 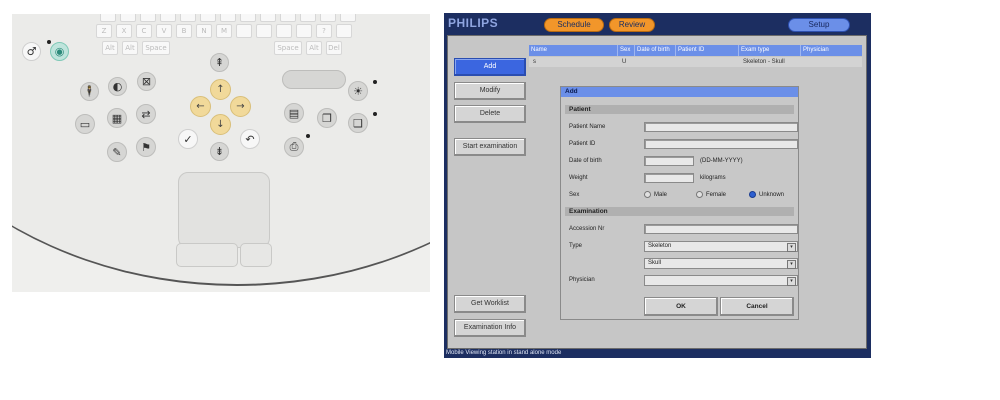 What do you see at coordinates (681, 306) in the screenshot?
I see `ok-button: OK` at bounding box center [681, 306].